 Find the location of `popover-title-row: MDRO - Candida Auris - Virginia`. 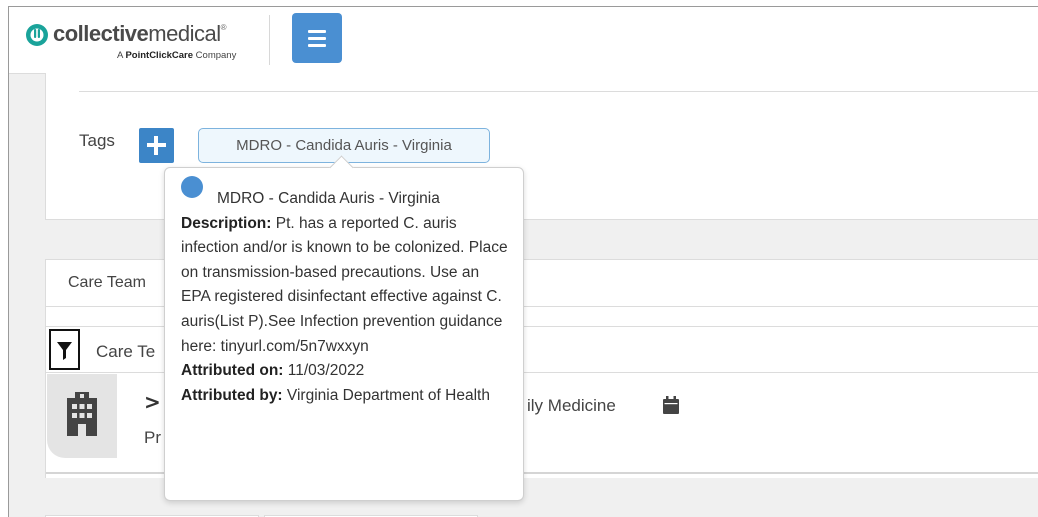

popover-title-row: MDRO - Candida Auris - Virginia is located at coordinates (346, 194).